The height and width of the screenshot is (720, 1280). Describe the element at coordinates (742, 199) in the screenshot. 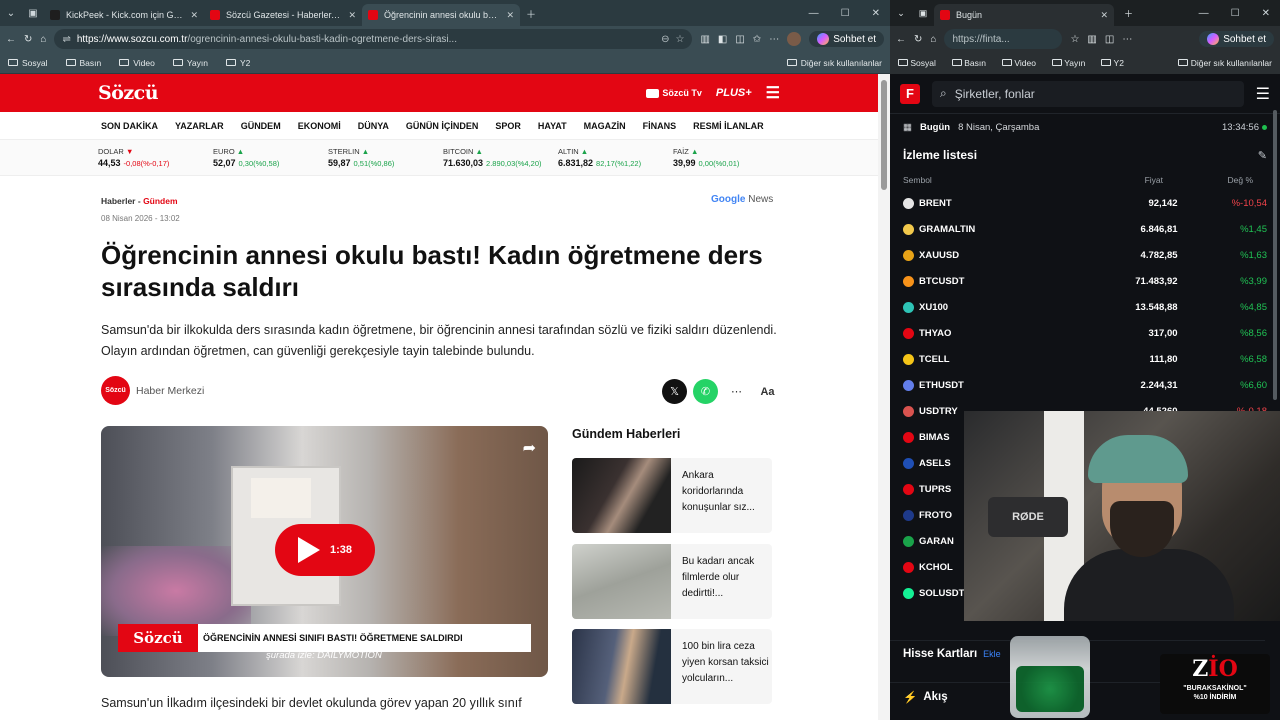

I see `google-news-link: Google News` at that location.